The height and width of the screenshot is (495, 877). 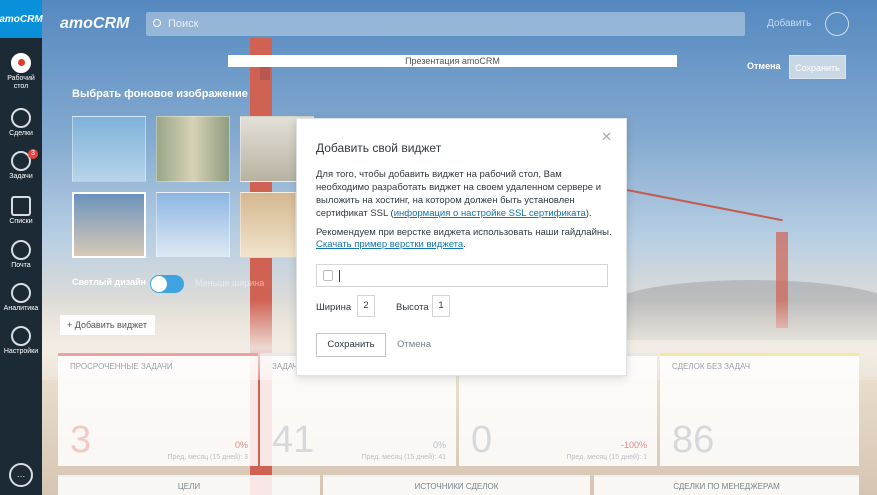 What do you see at coordinates (21, 118) in the screenshot?
I see `dollar-icon` at bounding box center [21, 118].